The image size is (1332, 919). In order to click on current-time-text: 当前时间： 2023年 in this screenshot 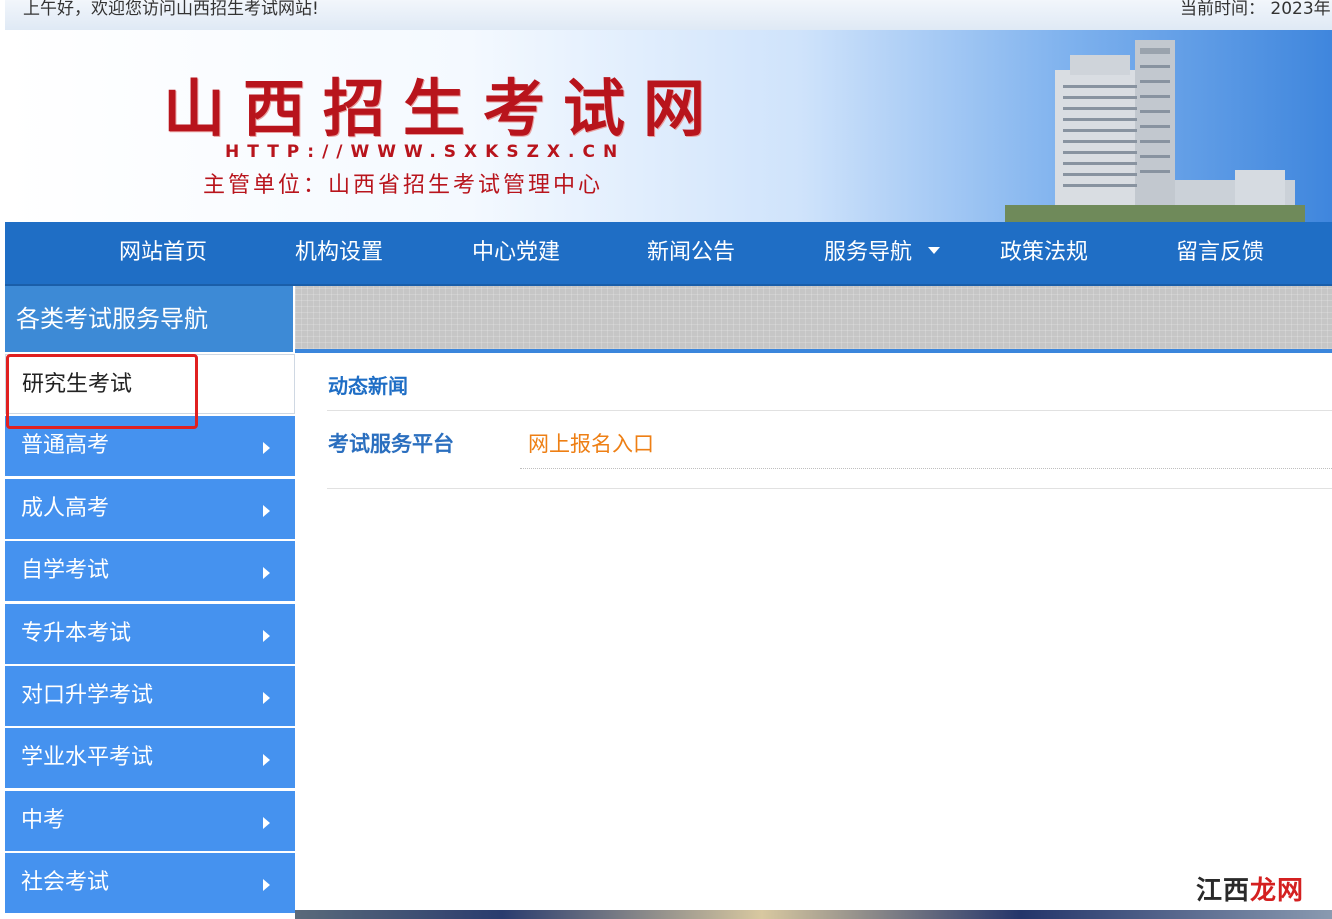, I will do `click(1255, 9)`.